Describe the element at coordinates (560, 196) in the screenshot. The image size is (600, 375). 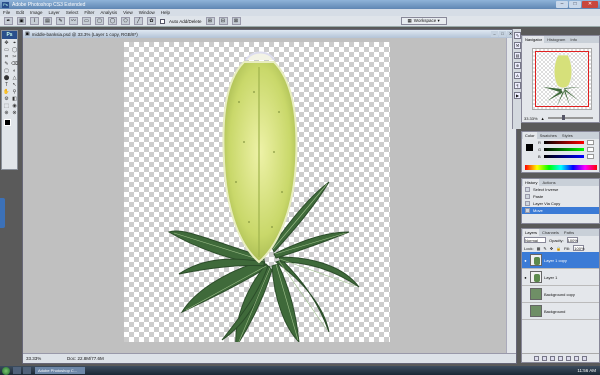
I see `history-item: Paste` at that location.